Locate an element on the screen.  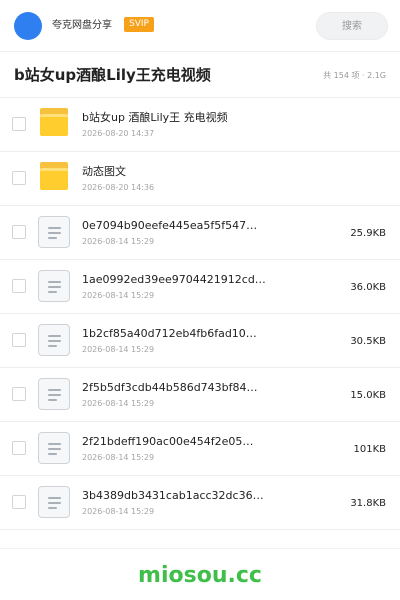
list-item: b站女up 酒酿Lily王 充电视频 2026-08-20 14:37 is located at coordinates (200, 125).